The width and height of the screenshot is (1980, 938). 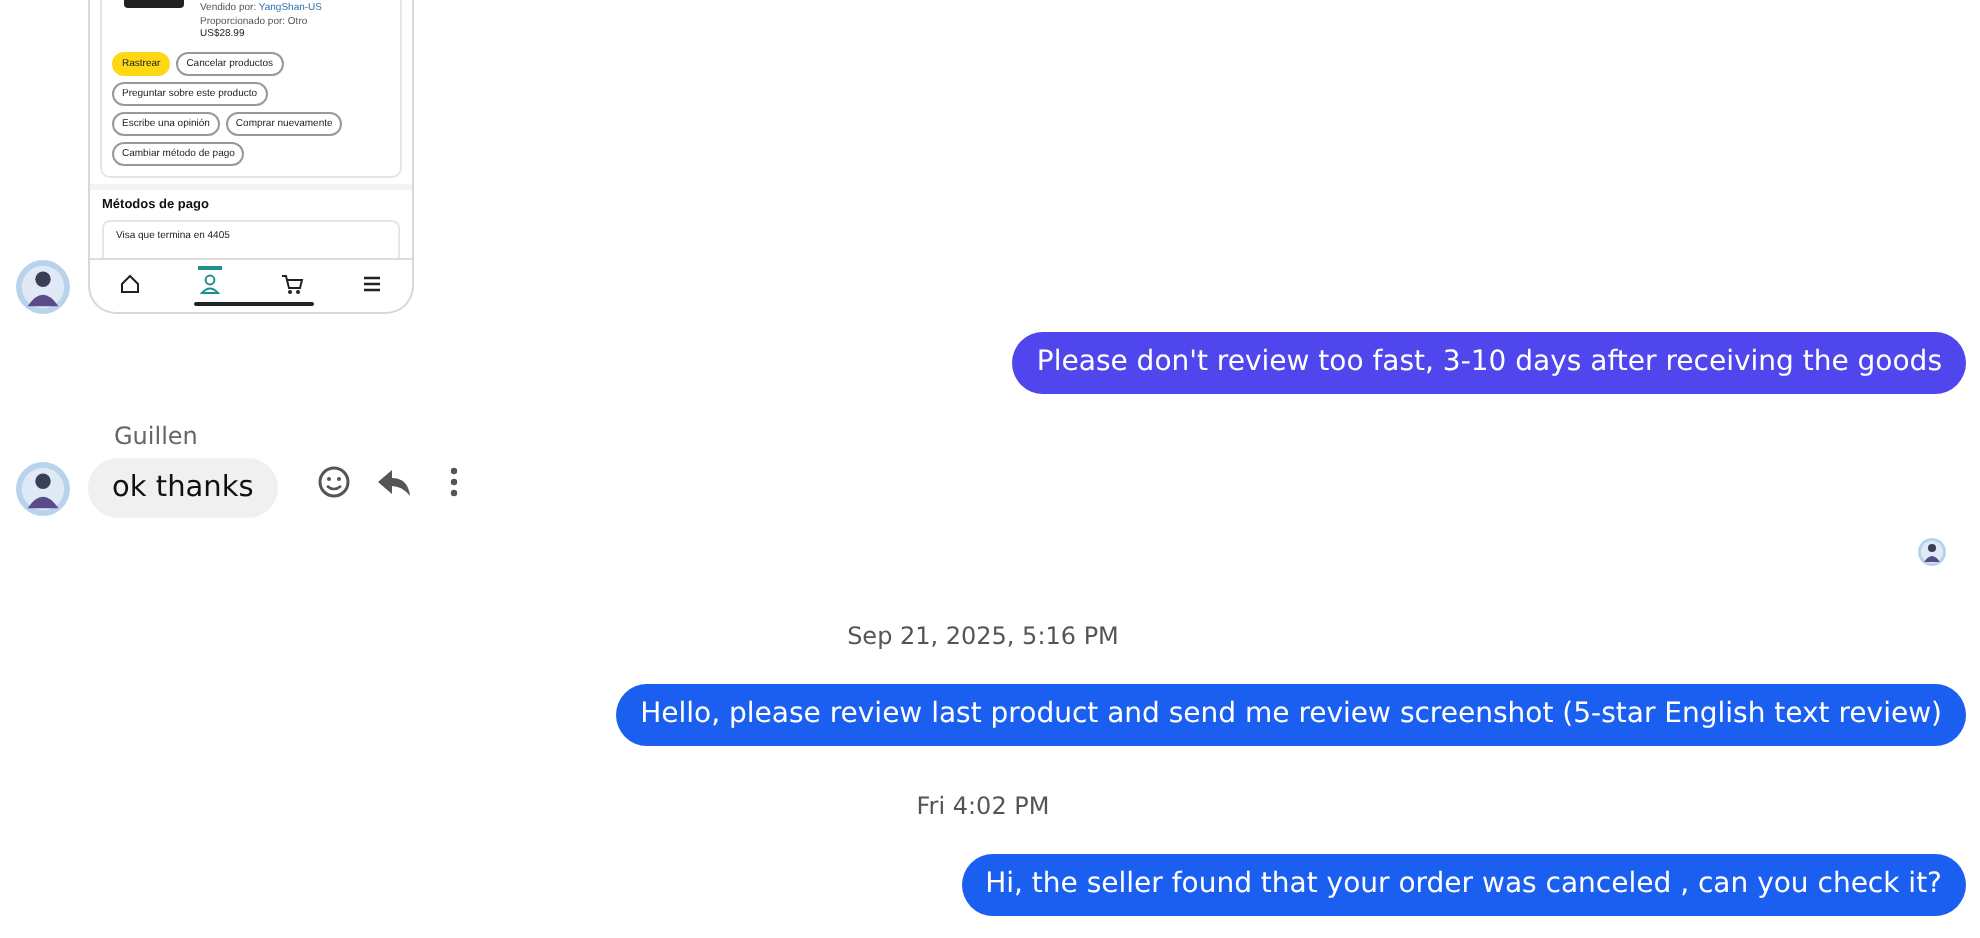 I want to click on sender-name: Guillen, so click(x=156, y=436).